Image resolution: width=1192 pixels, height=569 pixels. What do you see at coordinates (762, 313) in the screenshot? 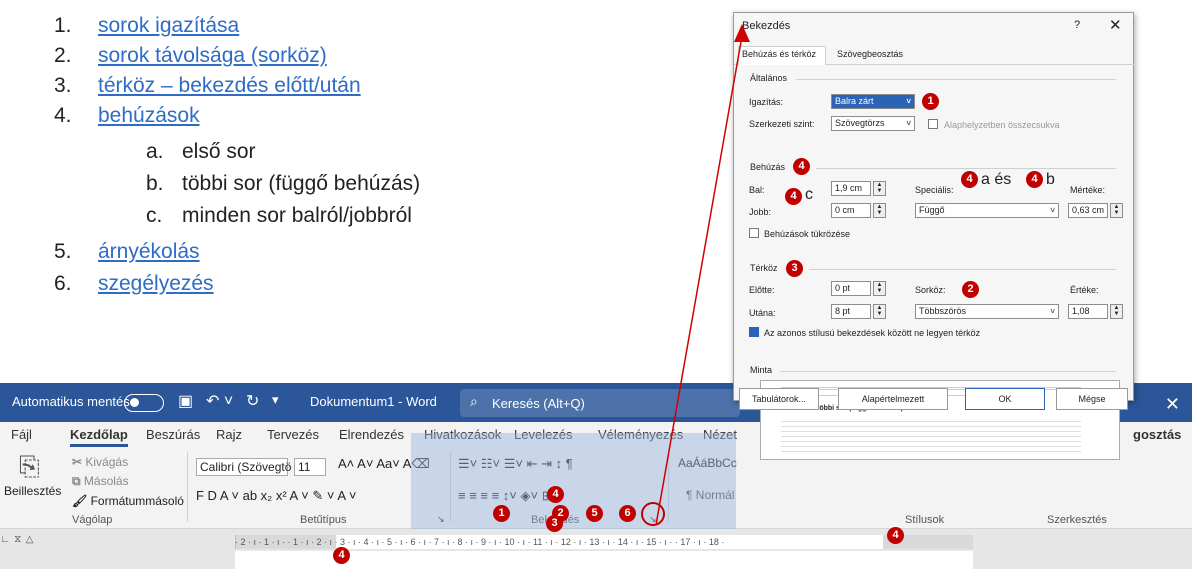
I see `after-label: Utána:` at bounding box center [762, 313].